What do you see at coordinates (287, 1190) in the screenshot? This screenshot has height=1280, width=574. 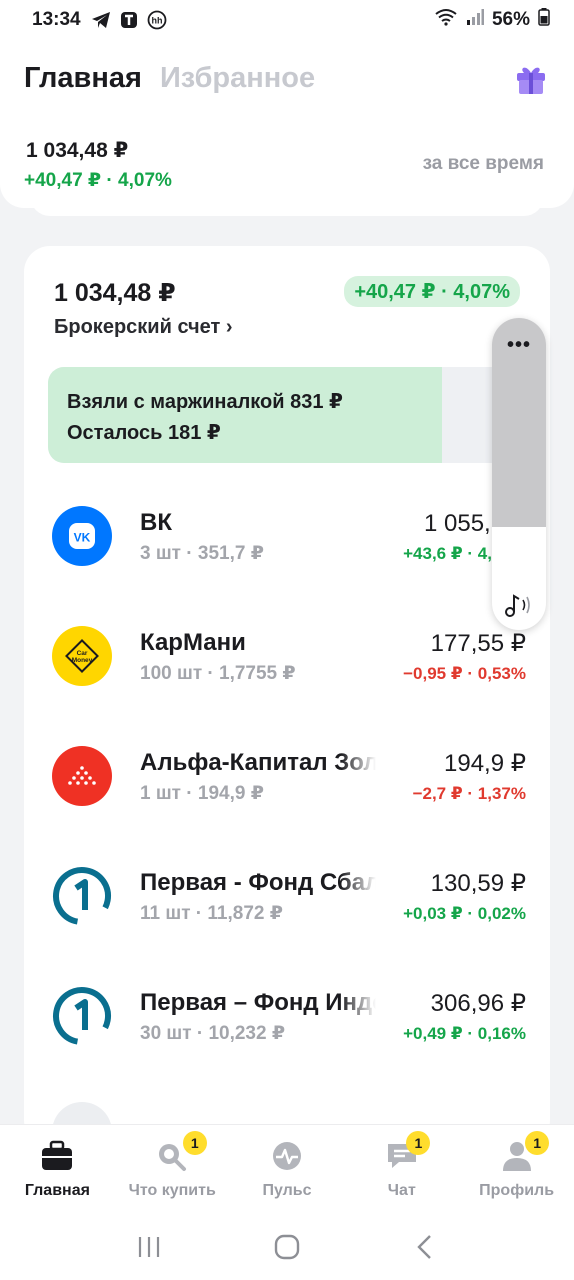 I see `nav-label: Пульс` at bounding box center [287, 1190].